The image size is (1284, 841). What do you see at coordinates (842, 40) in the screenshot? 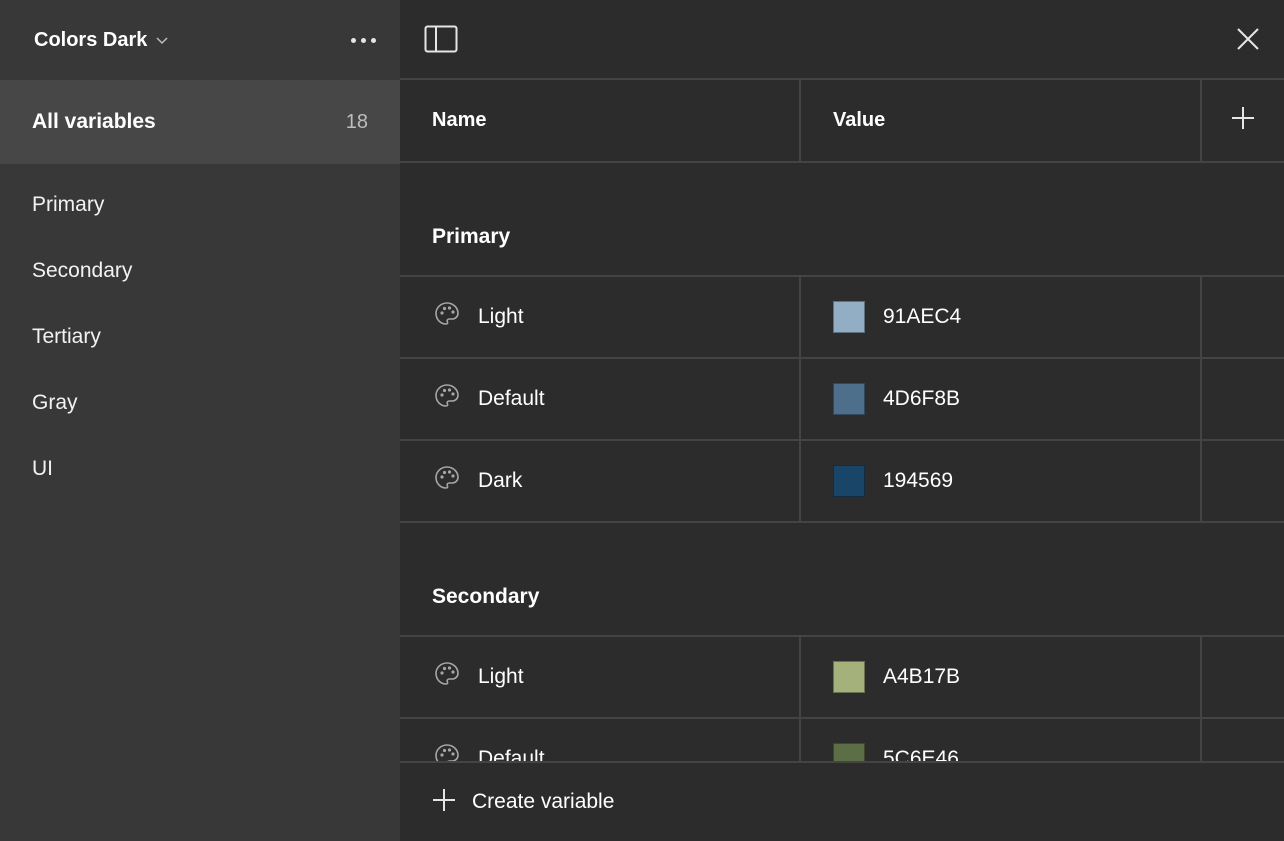
I see `toolbar` at bounding box center [842, 40].